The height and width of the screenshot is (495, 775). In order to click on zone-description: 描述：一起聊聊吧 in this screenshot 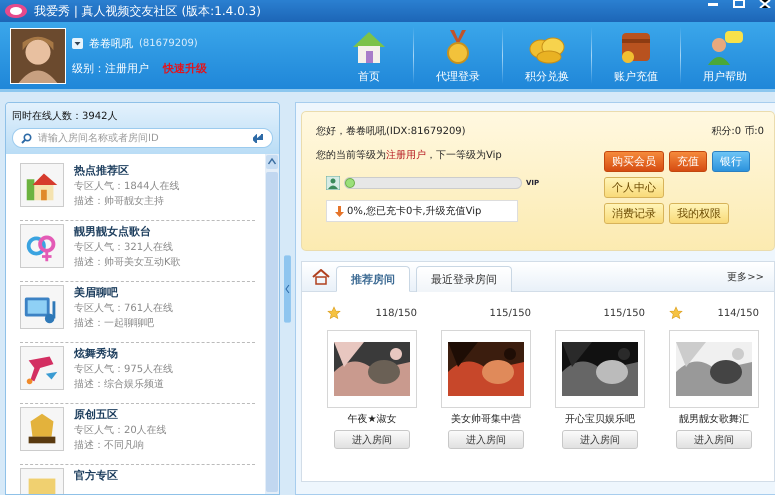, I will do `click(114, 324)`.